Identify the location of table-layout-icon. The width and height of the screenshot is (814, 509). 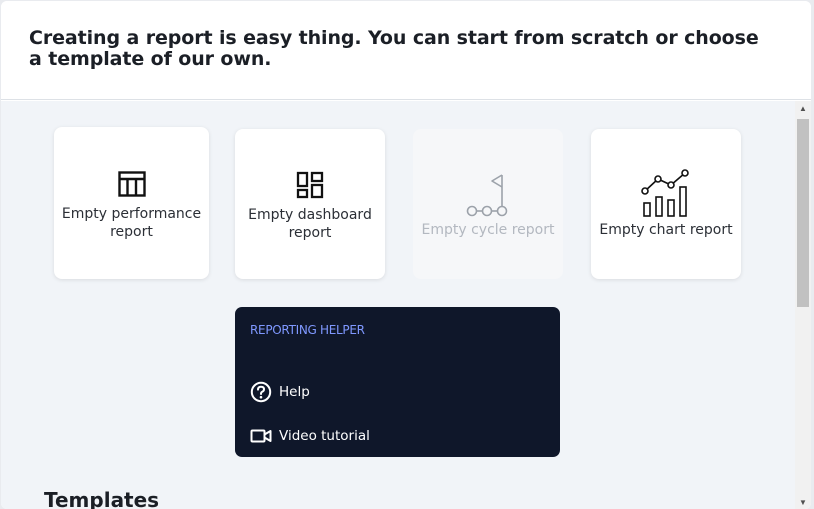
(131, 184).